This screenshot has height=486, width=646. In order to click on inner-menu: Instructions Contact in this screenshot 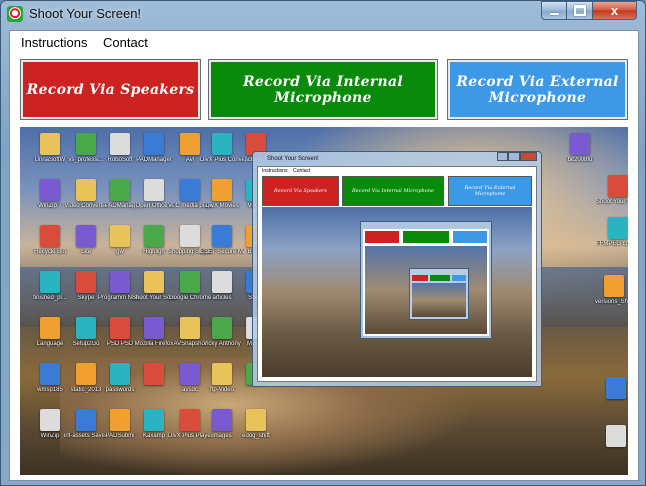, I will do `click(286, 171)`.